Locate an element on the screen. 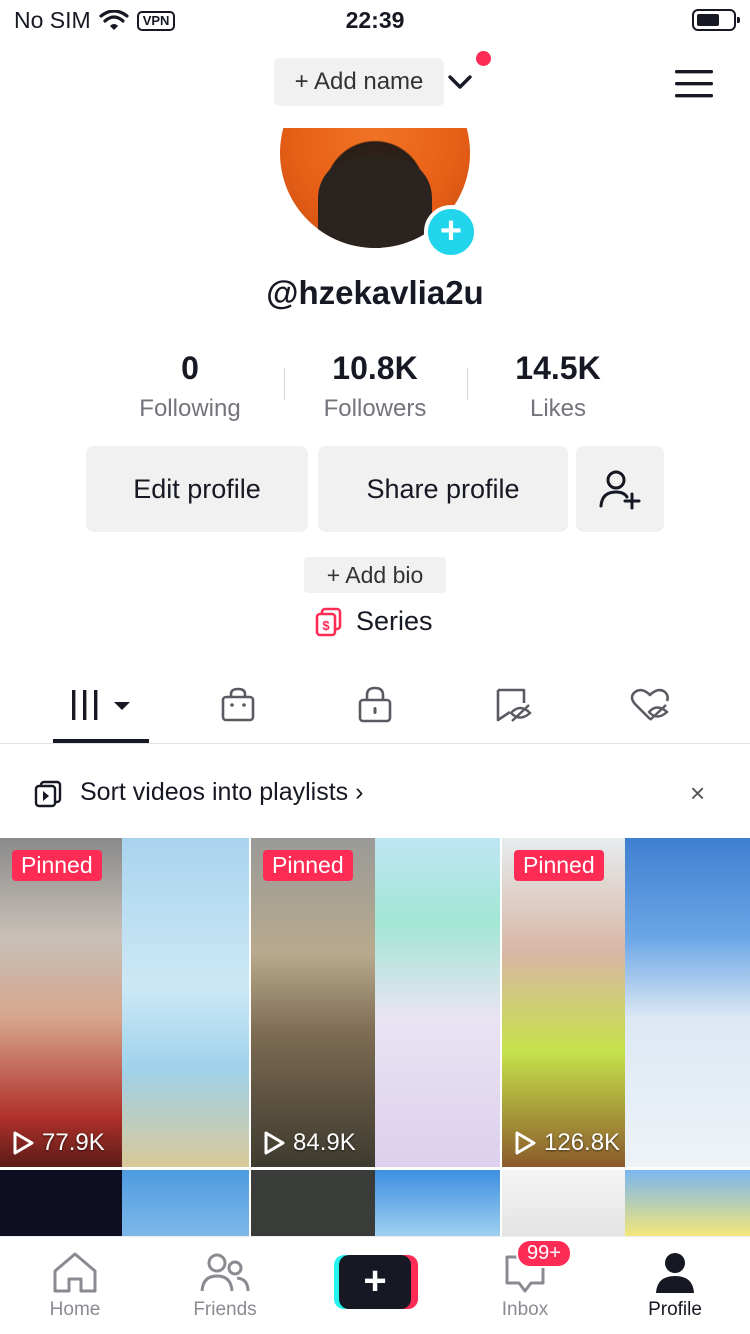  tab-reposts is located at coordinates (514, 705).